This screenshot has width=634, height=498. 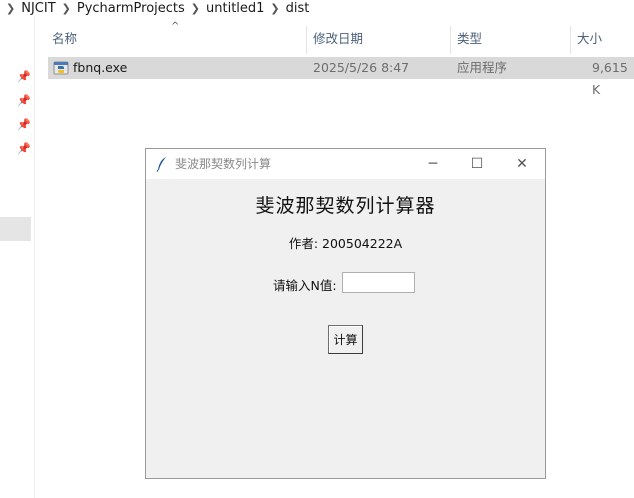 I want to click on tk-feather-icon, so click(x=161, y=164).